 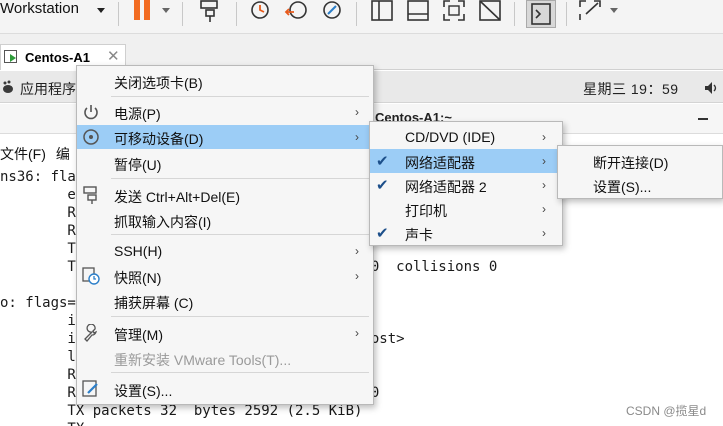 I want to click on menu-item-send-ctrl-alt-del: 发送 Ctrl+Alt+Del(E), so click(x=225, y=195).